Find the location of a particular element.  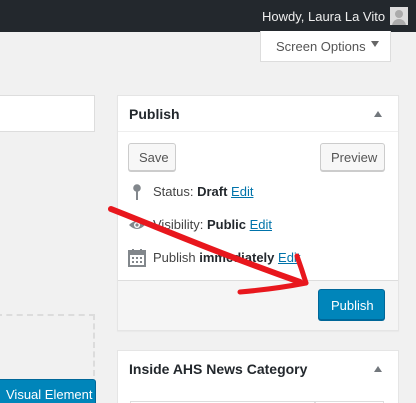

visibility-value: Public is located at coordinates (226, 224).